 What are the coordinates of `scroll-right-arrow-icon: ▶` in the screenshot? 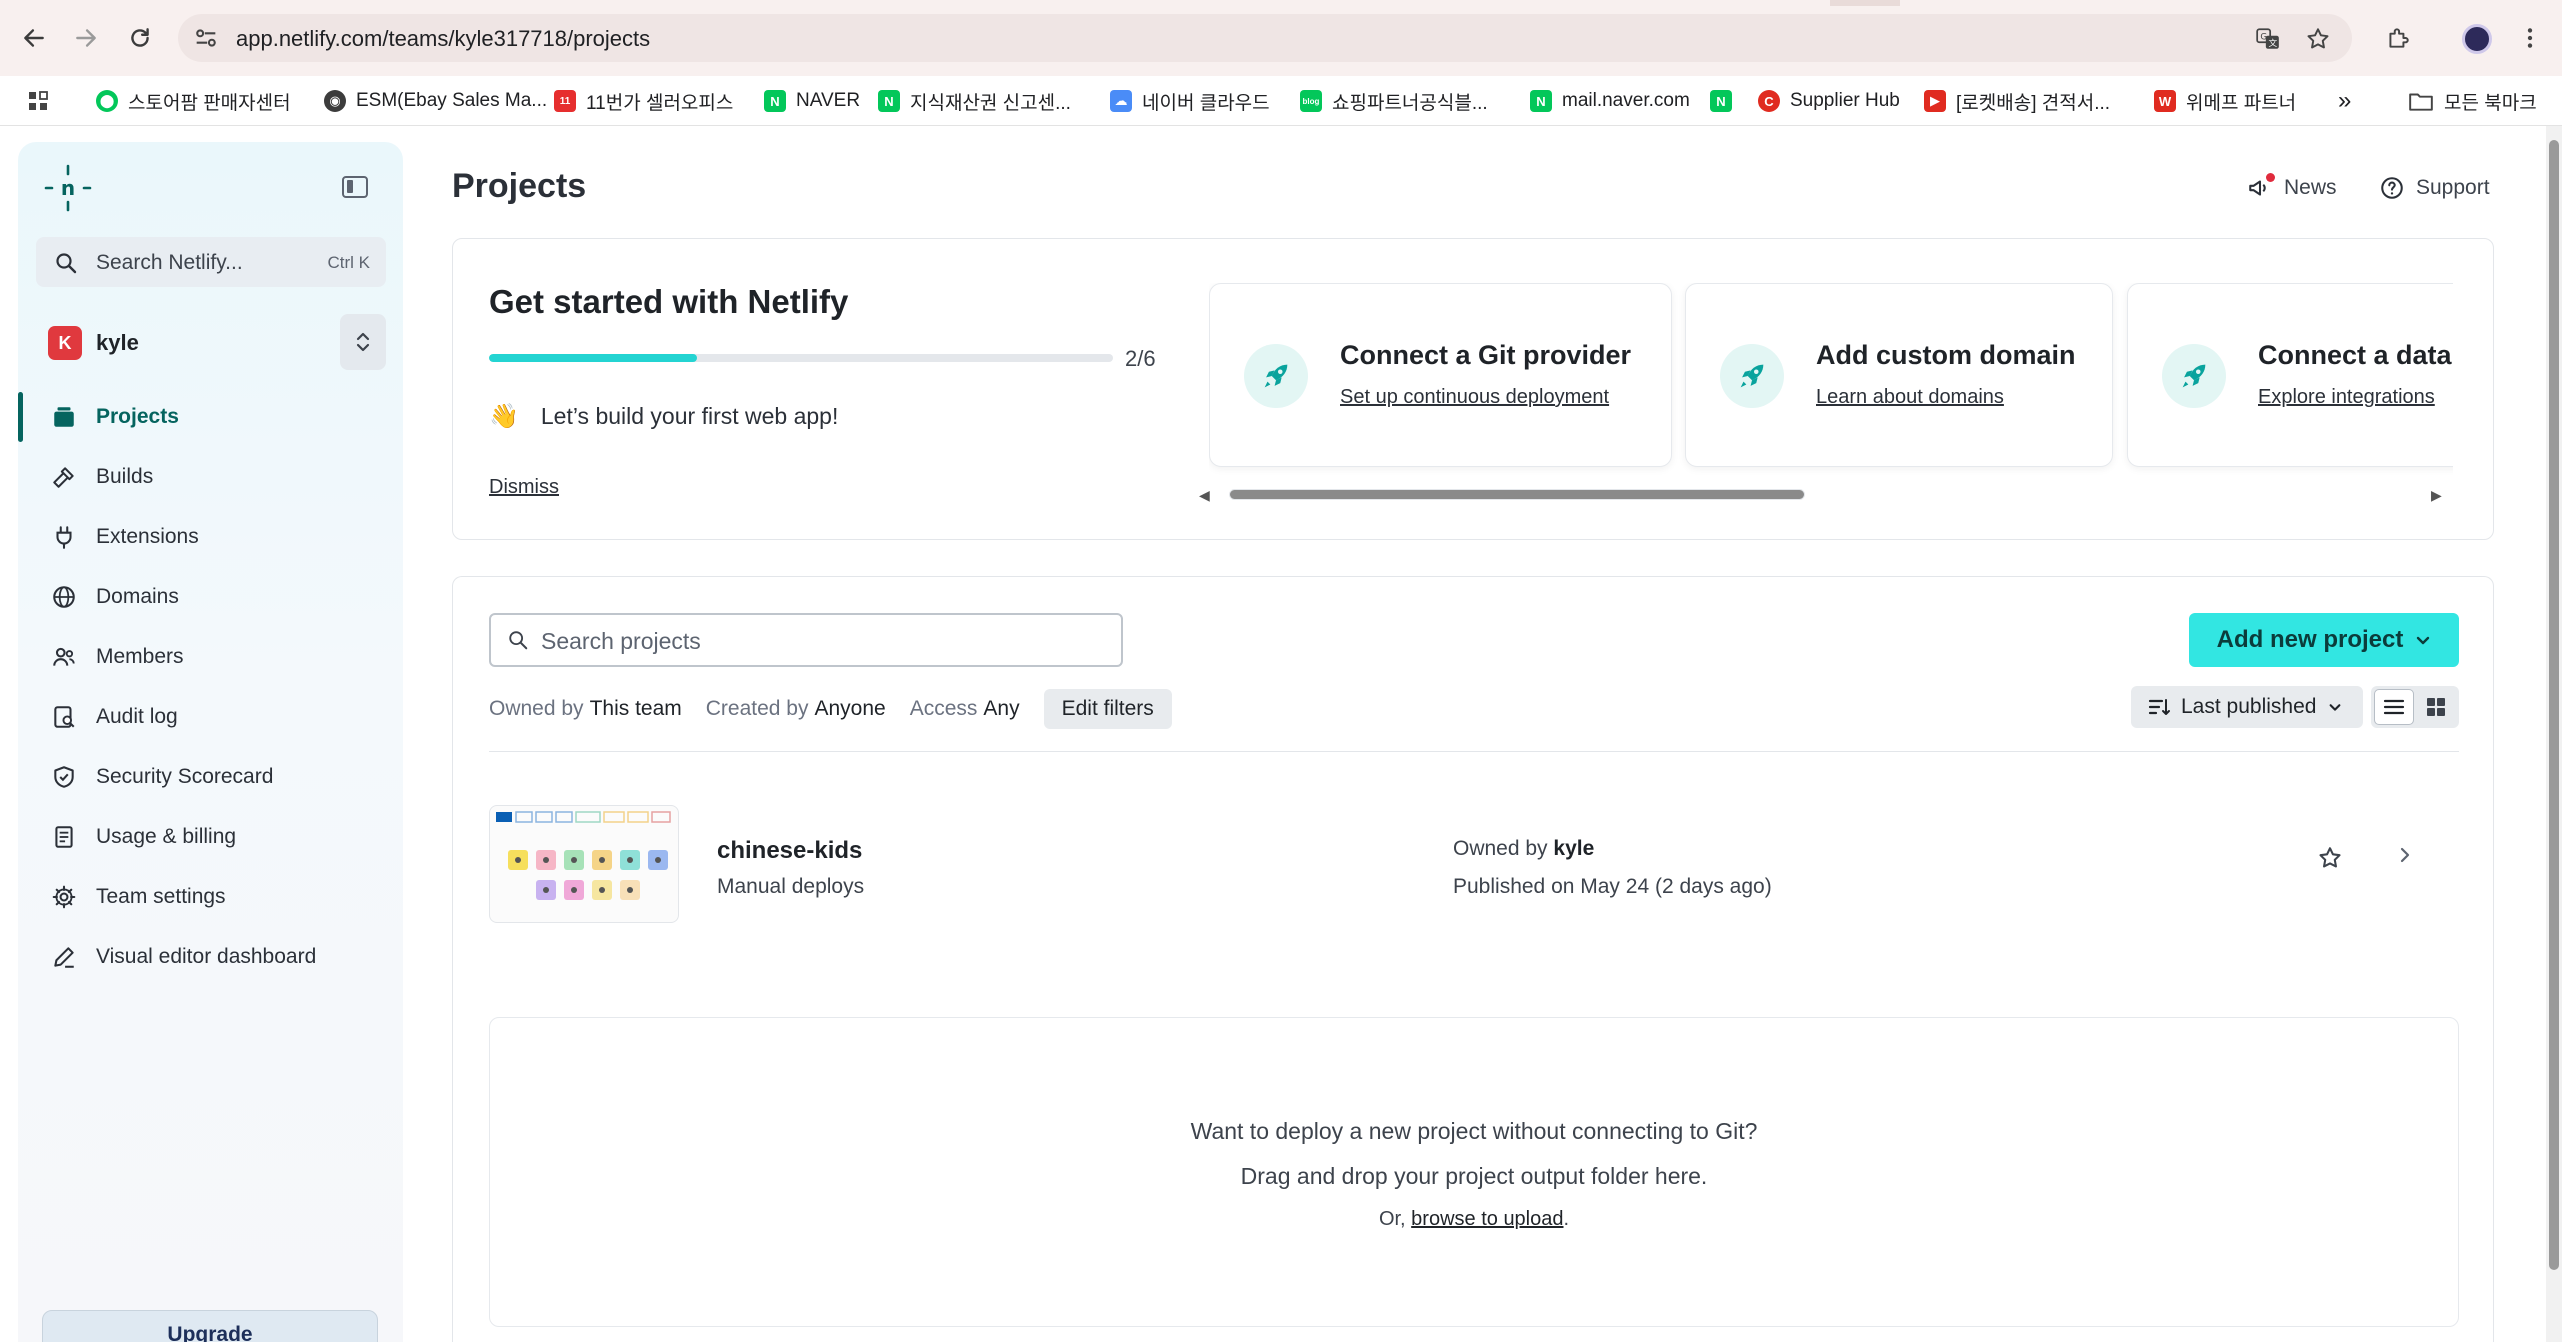 It's located at (2436, 495).